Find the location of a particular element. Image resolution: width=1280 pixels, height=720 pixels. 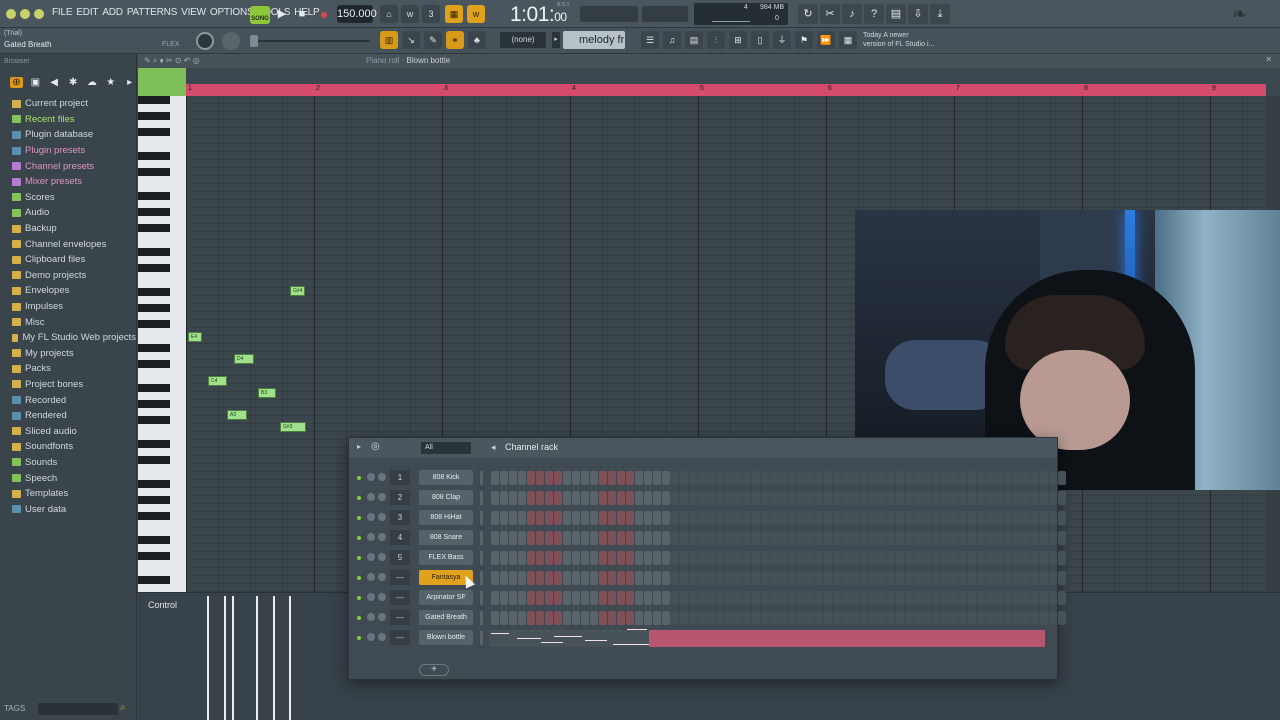

undo-history-icon: ↻ is located at coordinates (808, 14).